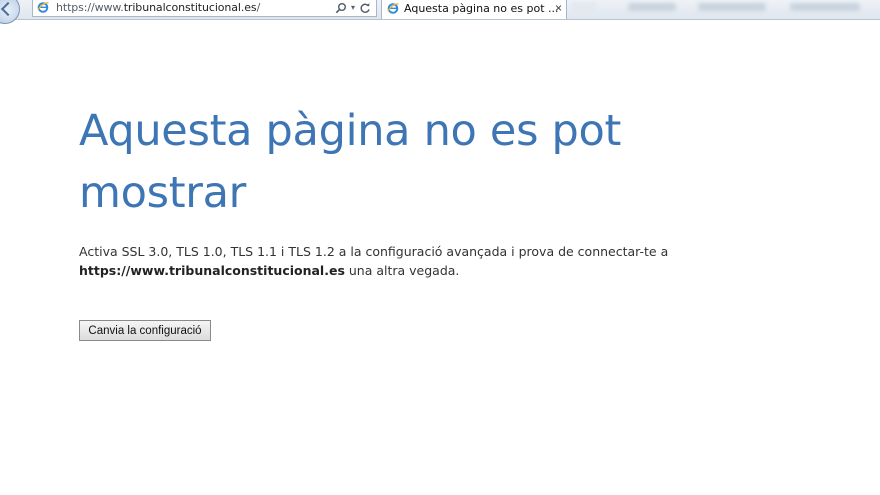  I want to click on ie-tab-icon, so click(393, 8).